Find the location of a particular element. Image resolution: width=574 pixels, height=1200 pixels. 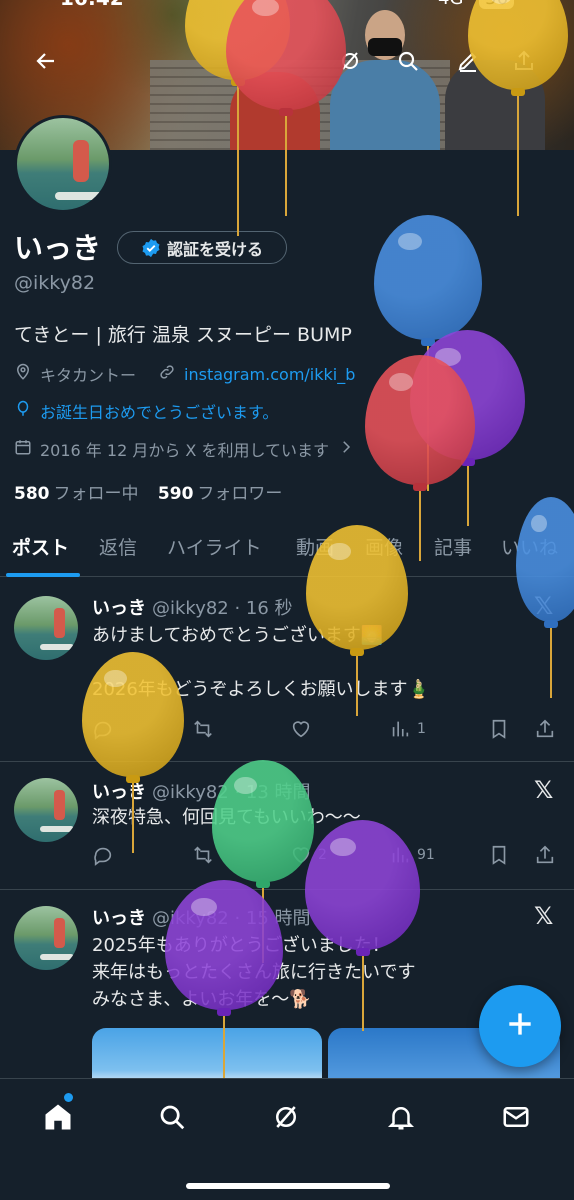

post-header: いっき @ikky82 · 16 秒 is located at coordinates (192, 607).